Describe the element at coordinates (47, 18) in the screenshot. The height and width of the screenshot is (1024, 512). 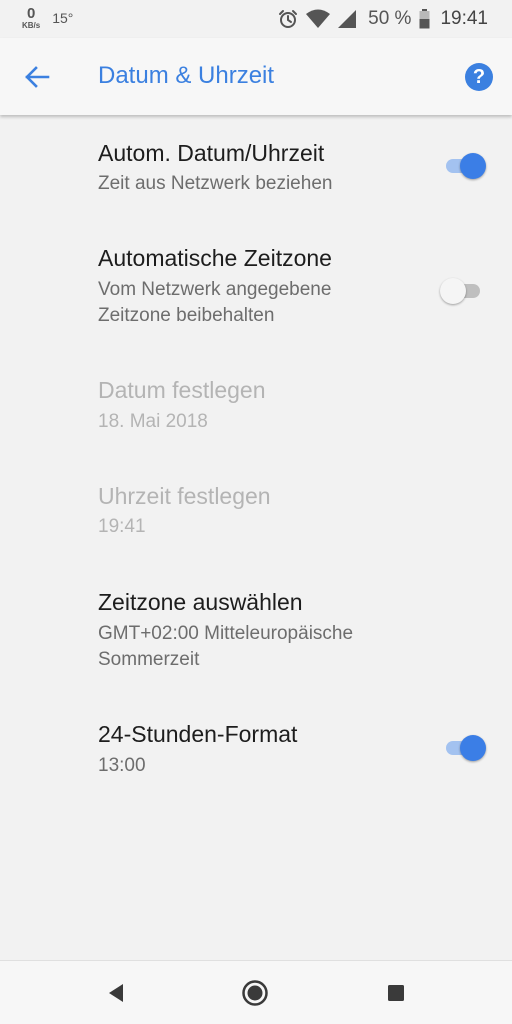
I see `status-left: 0 KB/s 15°` at that location.